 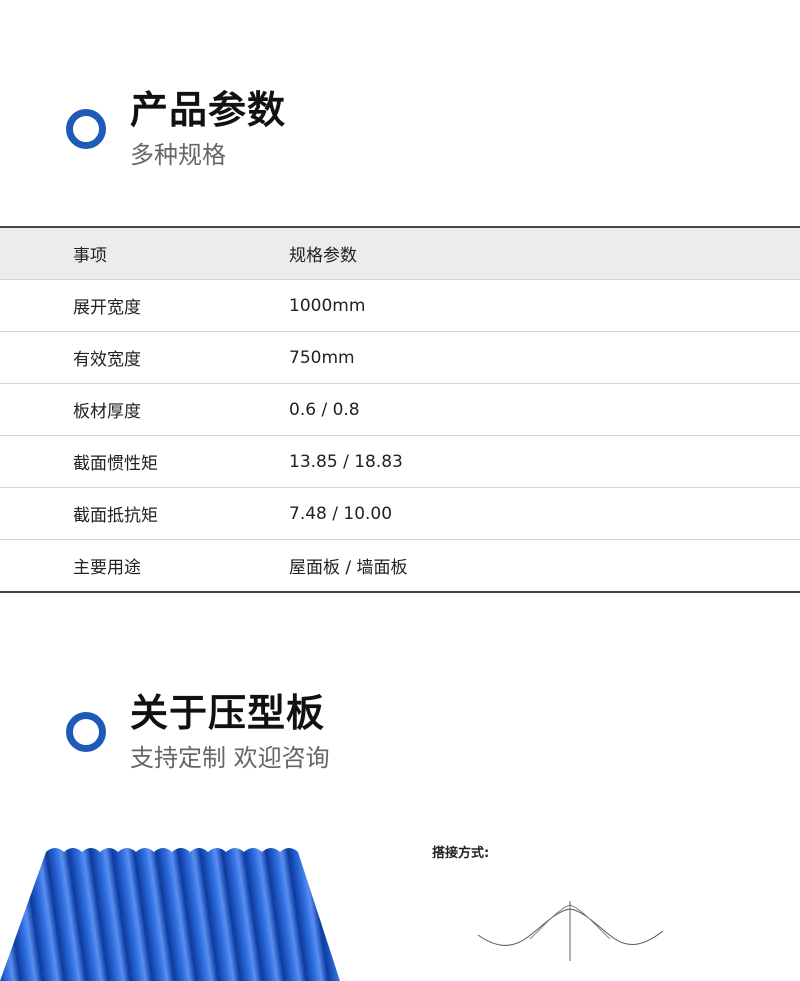 What do you see at coordinates (208, 110) in the screenshot?
I see `section-title: 产品参数` at bounding box center [208, 110].